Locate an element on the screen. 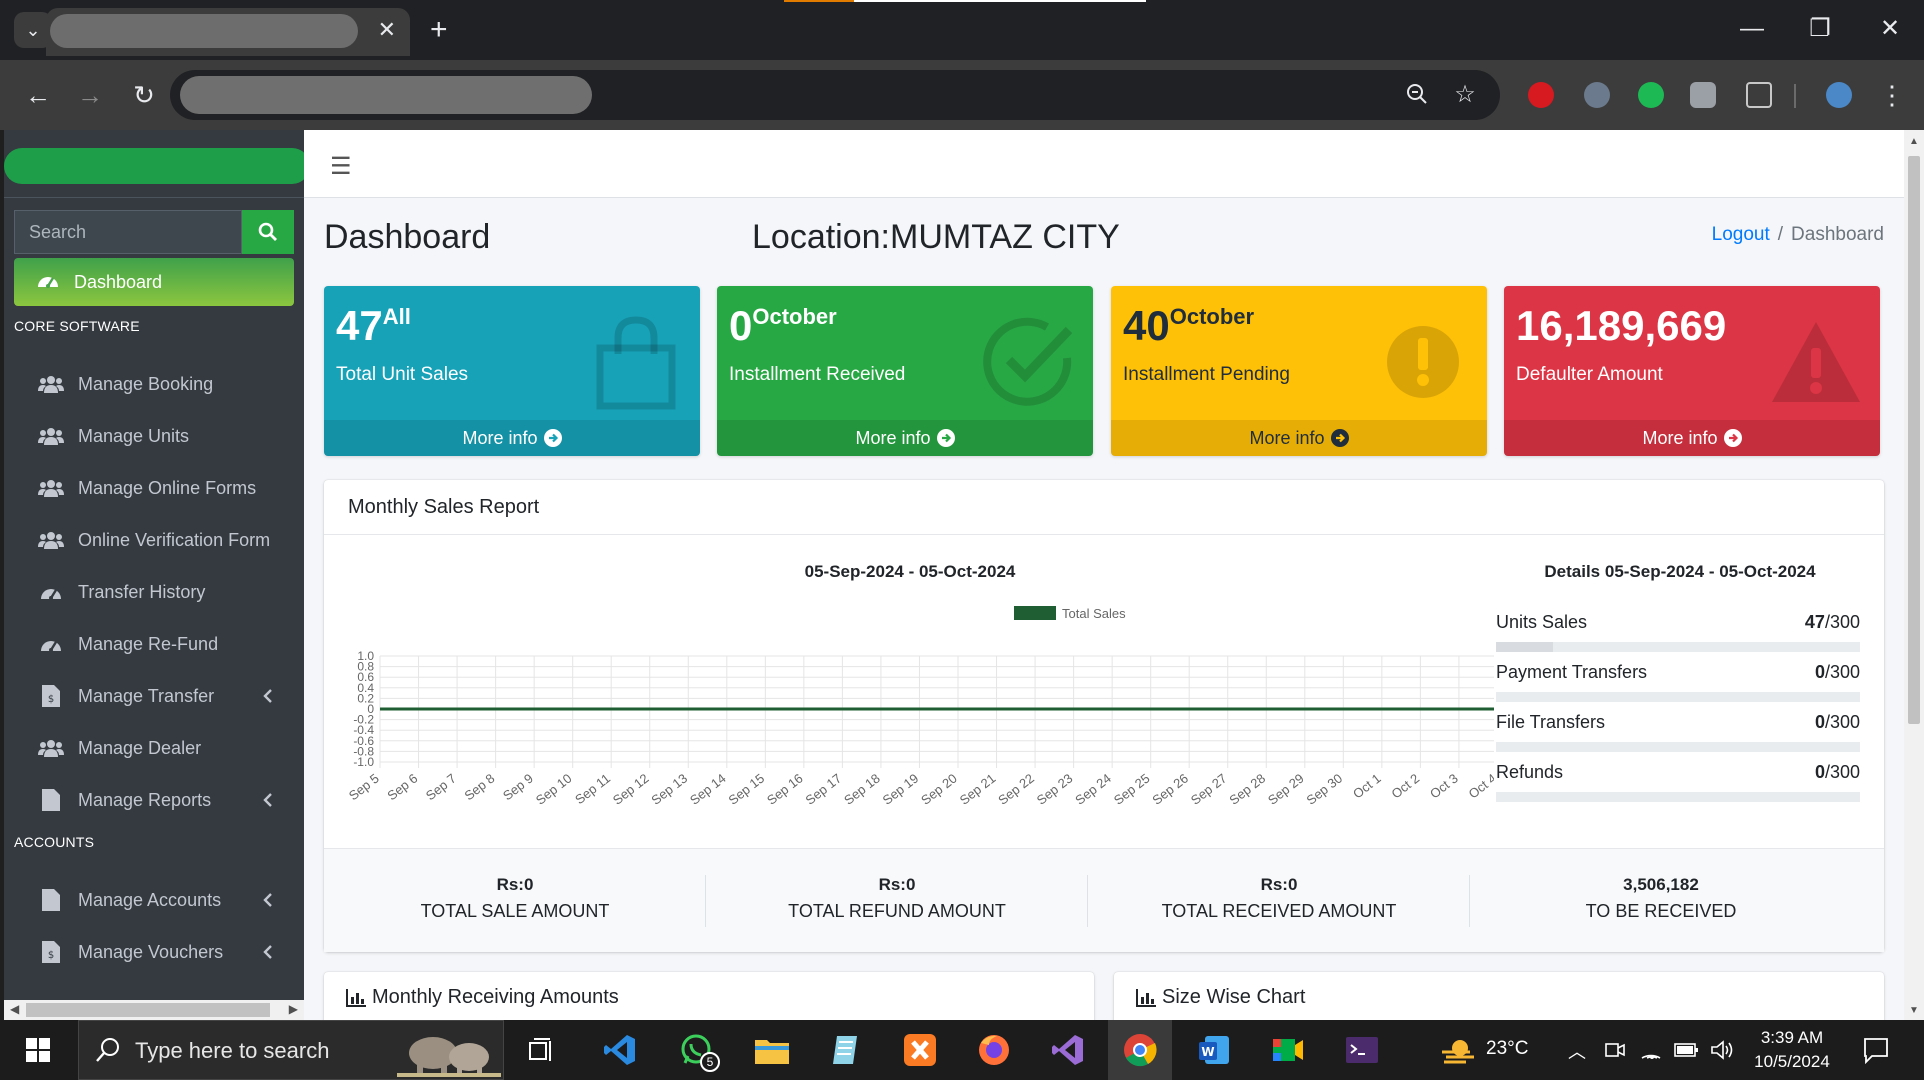  media-extension-icon is located at coordinates (1703, 95).